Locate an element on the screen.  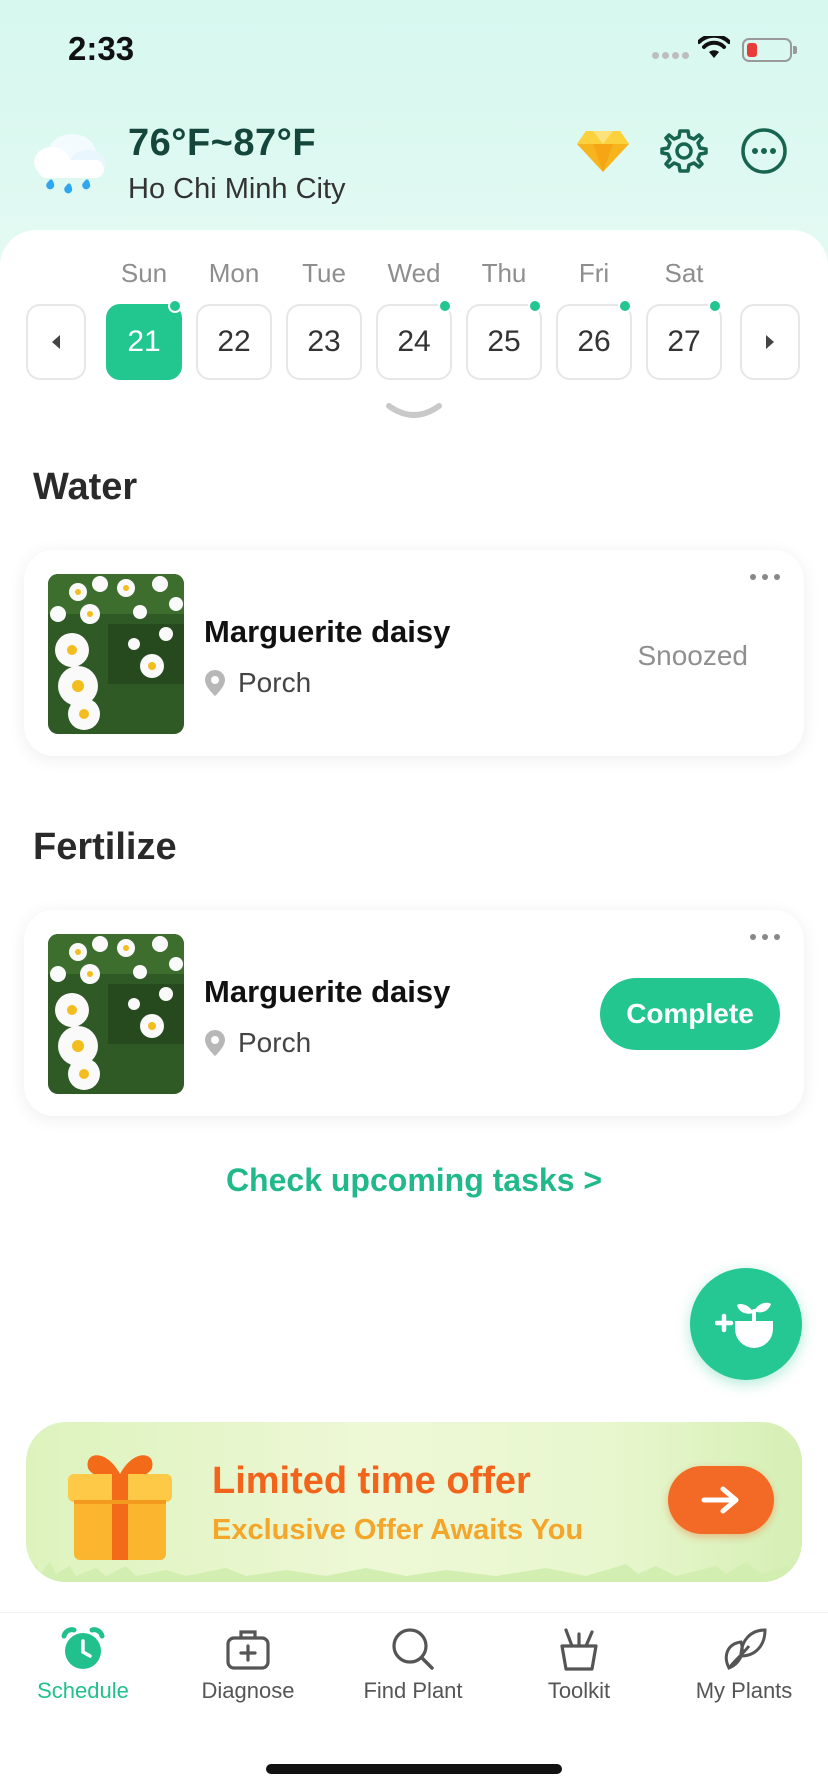
offer-arrow-button is located at coordinates (721, 1500).